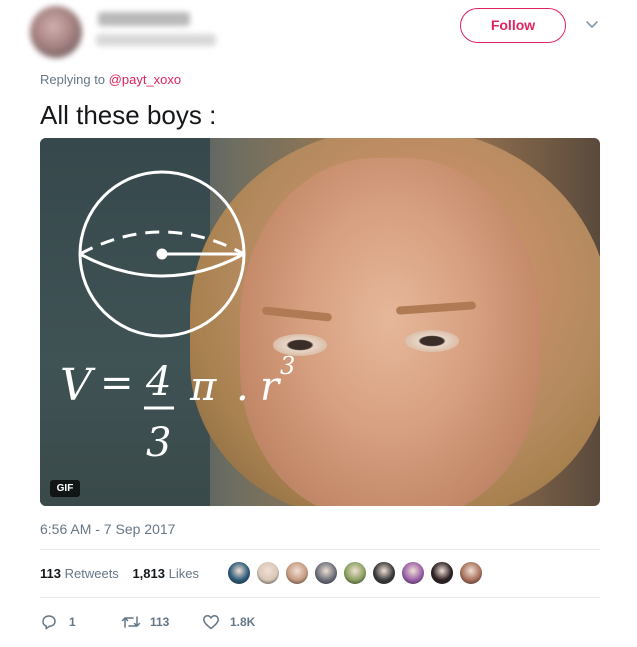  I want to click on divider-bottom, so click(320, 597).